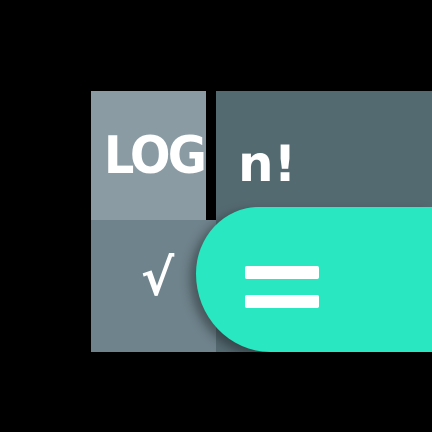  What do you see at coordinates (155, 155) in the screenshot?
I see `log-key-label: LOG` at bounding box center [155, 155].